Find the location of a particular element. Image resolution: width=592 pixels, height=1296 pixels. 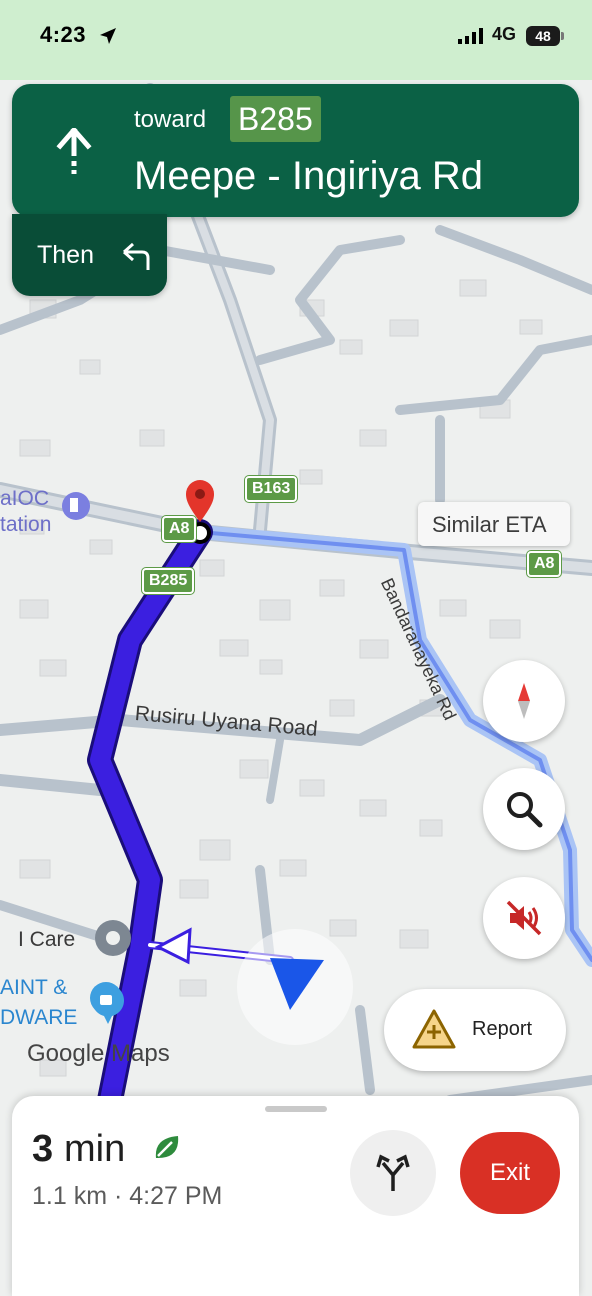

compass-button is located at coordinates (524, 701).